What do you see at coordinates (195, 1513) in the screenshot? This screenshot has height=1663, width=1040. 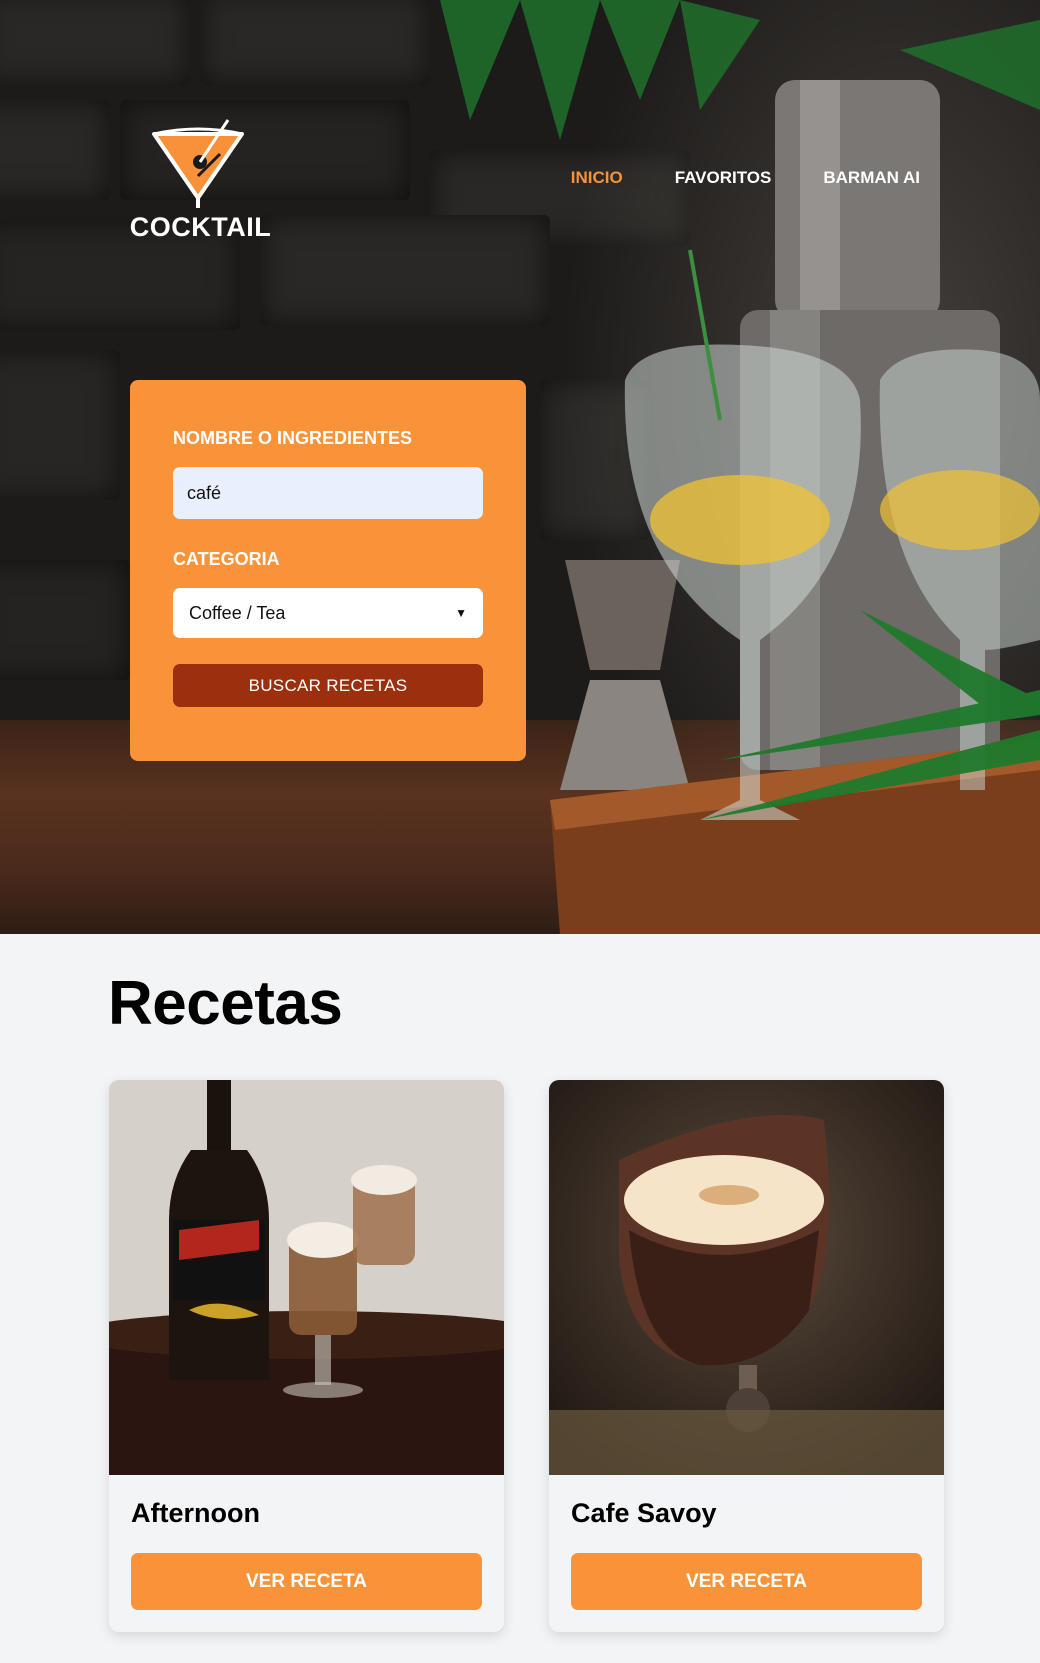 I see `recipe-name: Afternoon` at bounding box center [195, 1513].